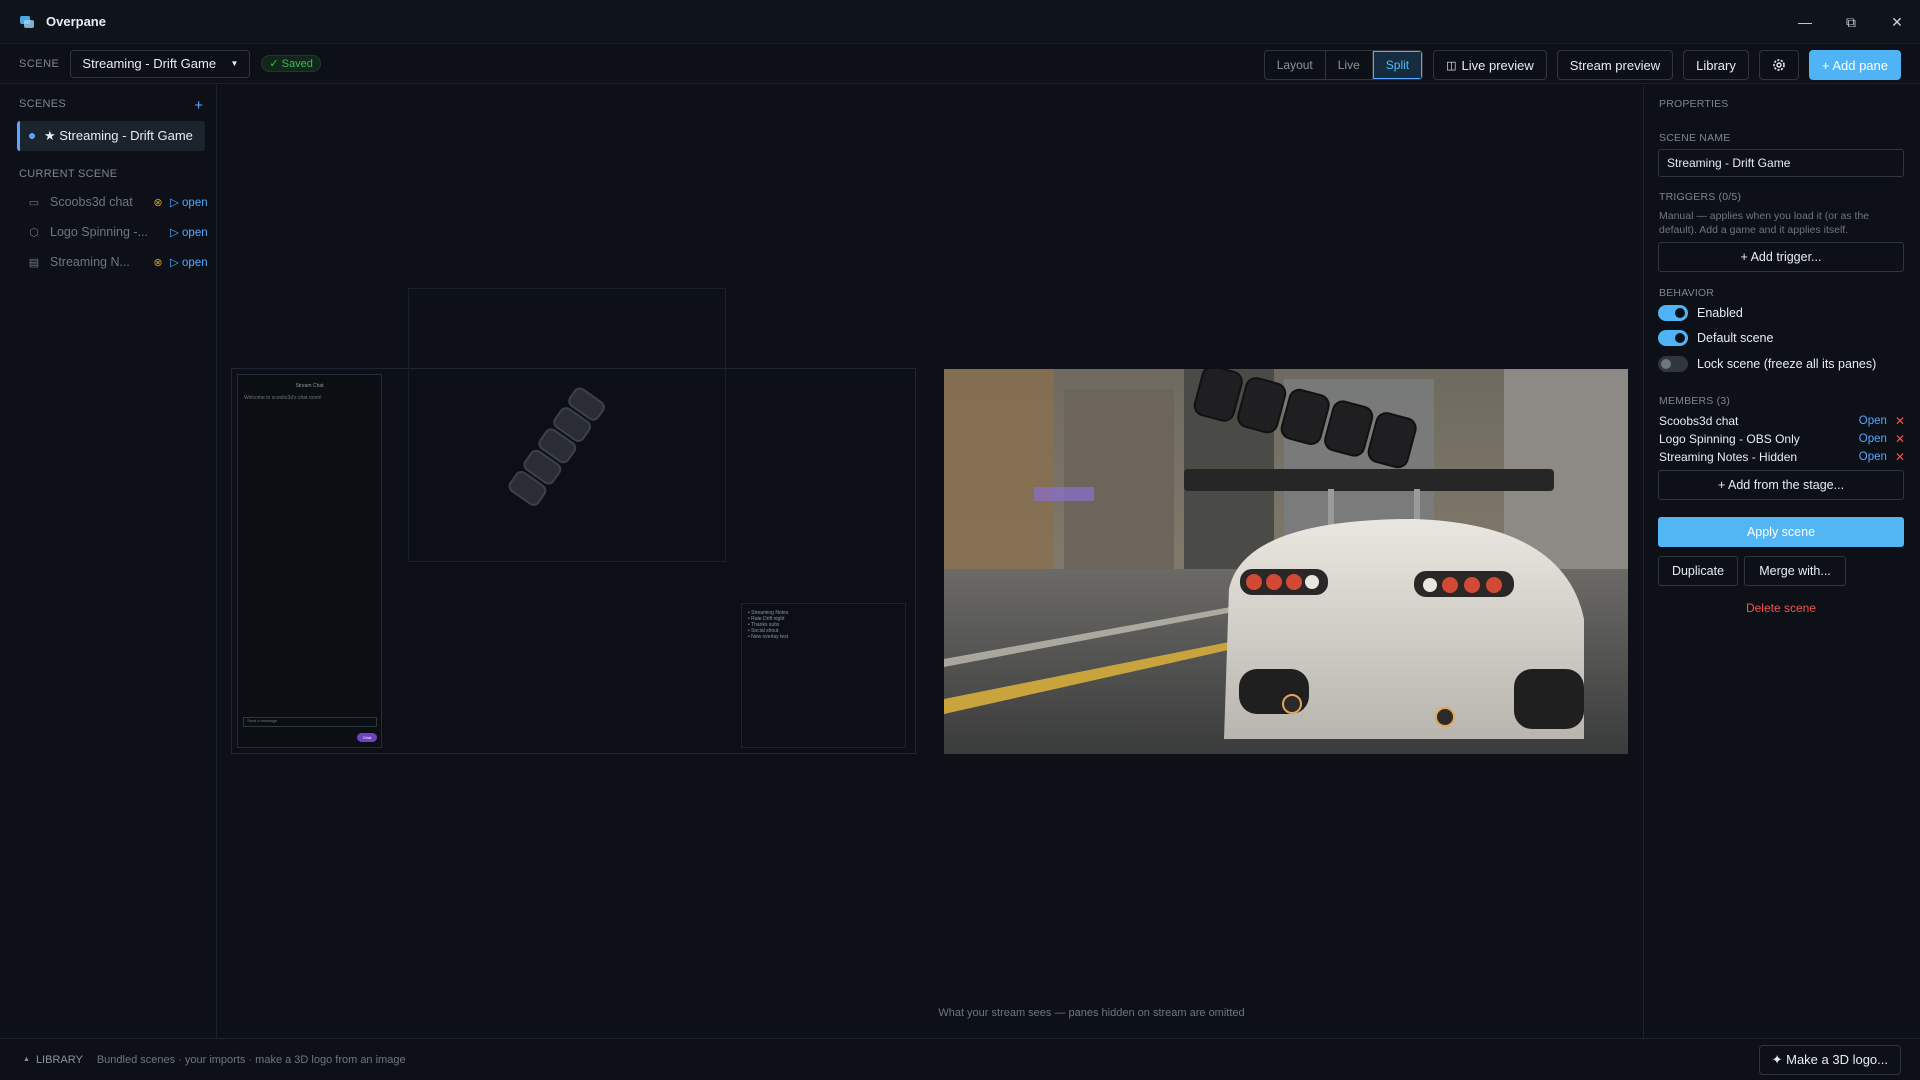 This screenshot has height=1080, width=1920. Describe the element at coordinates (39, 63) in the screenshot. I see `scene-label: SCENE` at that location.